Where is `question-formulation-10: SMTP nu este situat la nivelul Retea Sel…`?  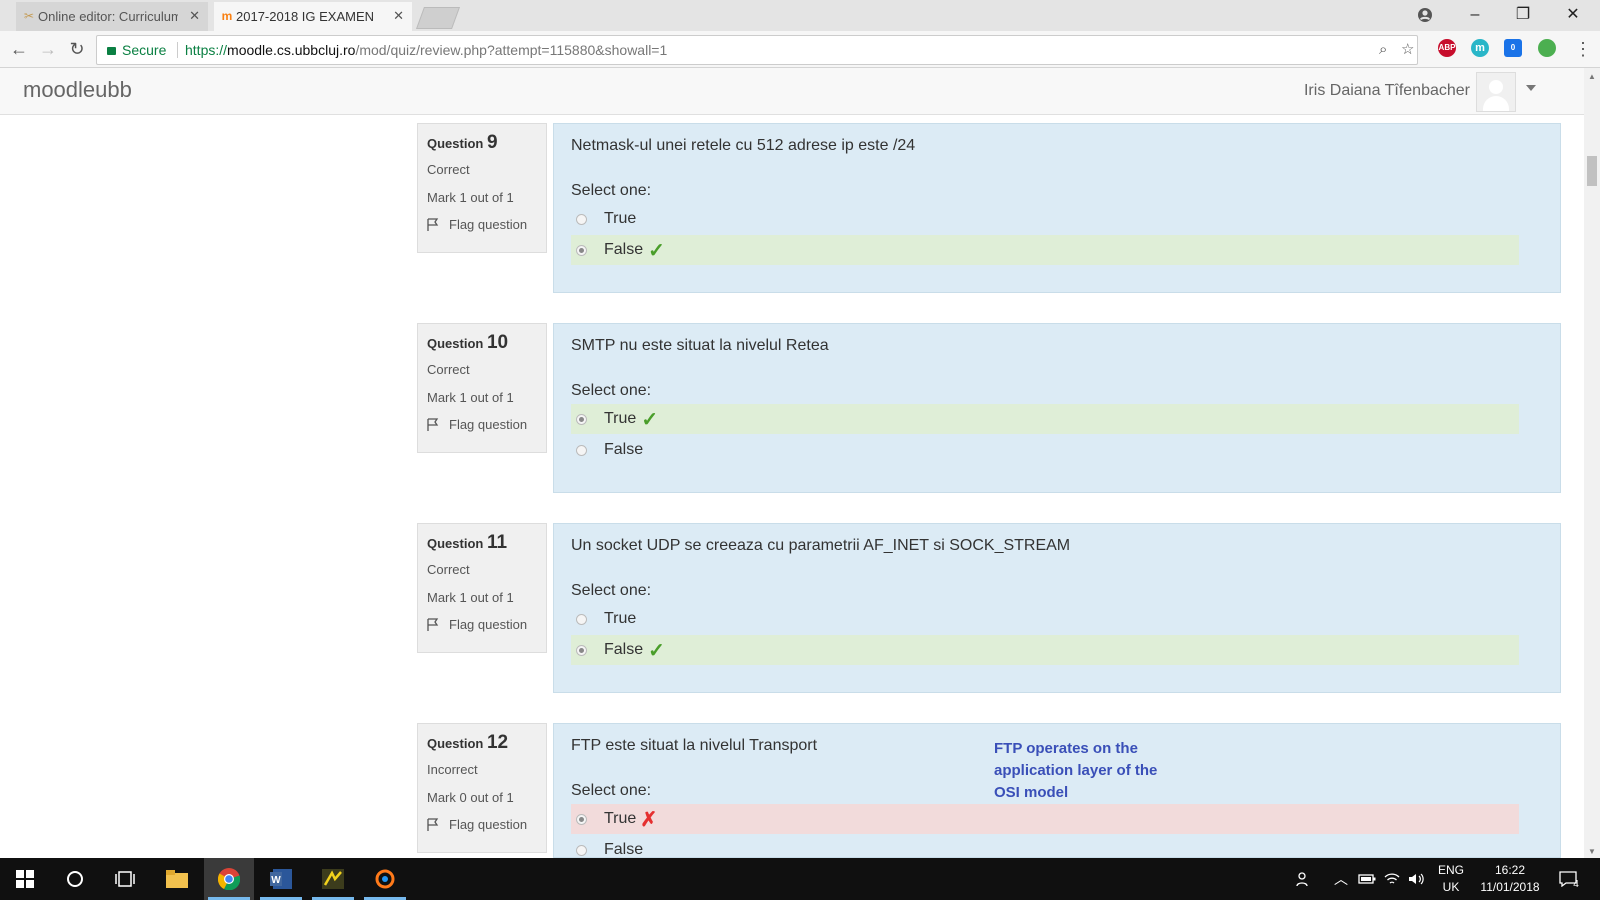 question-formulation-10: SMTP nu este situat la nivelul Retea Sel… is located at coordinates (1057, 408).